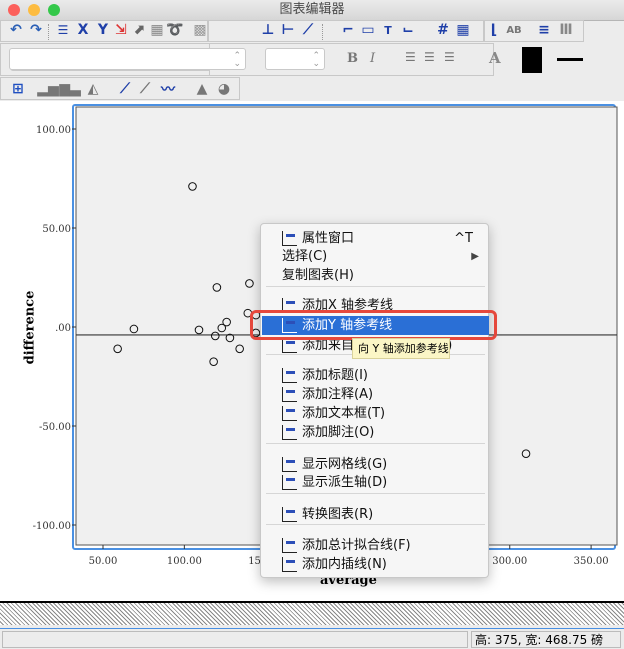 The image size is (624, 649). What do you see at coordinates (463, 238) in the screenshot?
I see `shortcut-label: ^T` at bounding box center [463, 238].